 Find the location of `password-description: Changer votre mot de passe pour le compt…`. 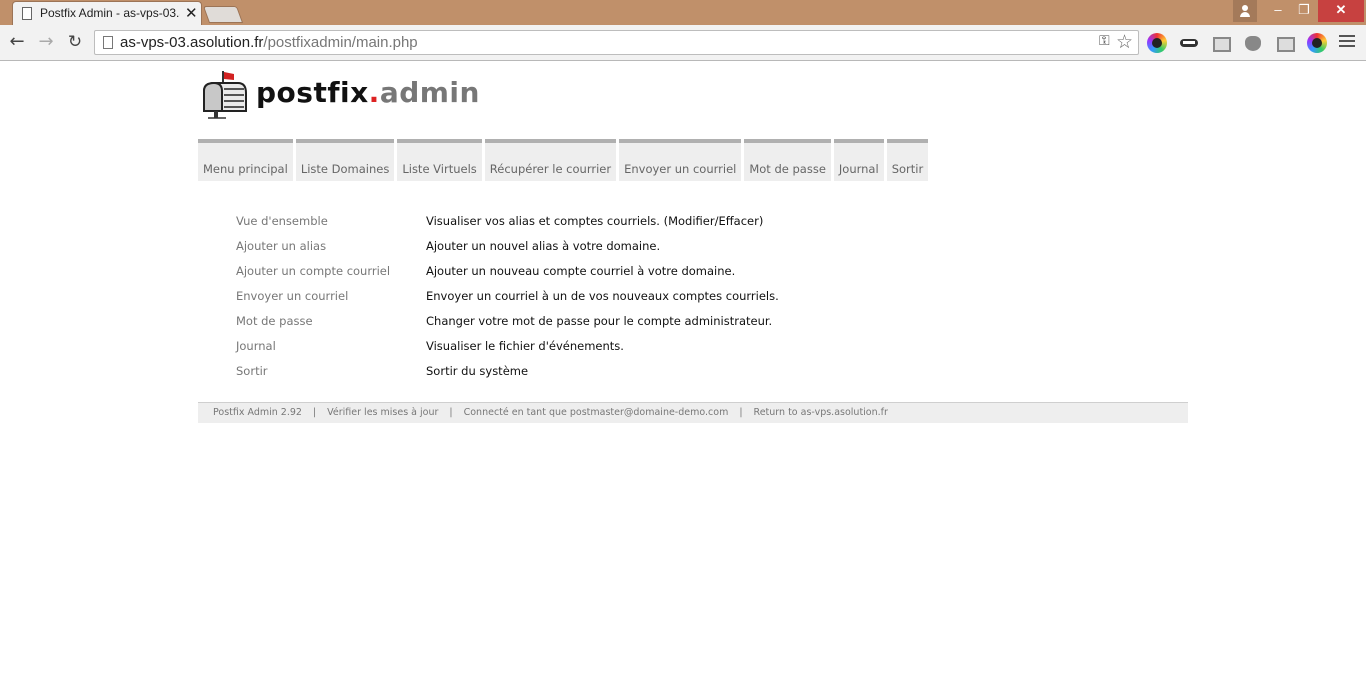

password-description: Changer votre mot de passe pour le compt… is located at coordinates (599, 321).